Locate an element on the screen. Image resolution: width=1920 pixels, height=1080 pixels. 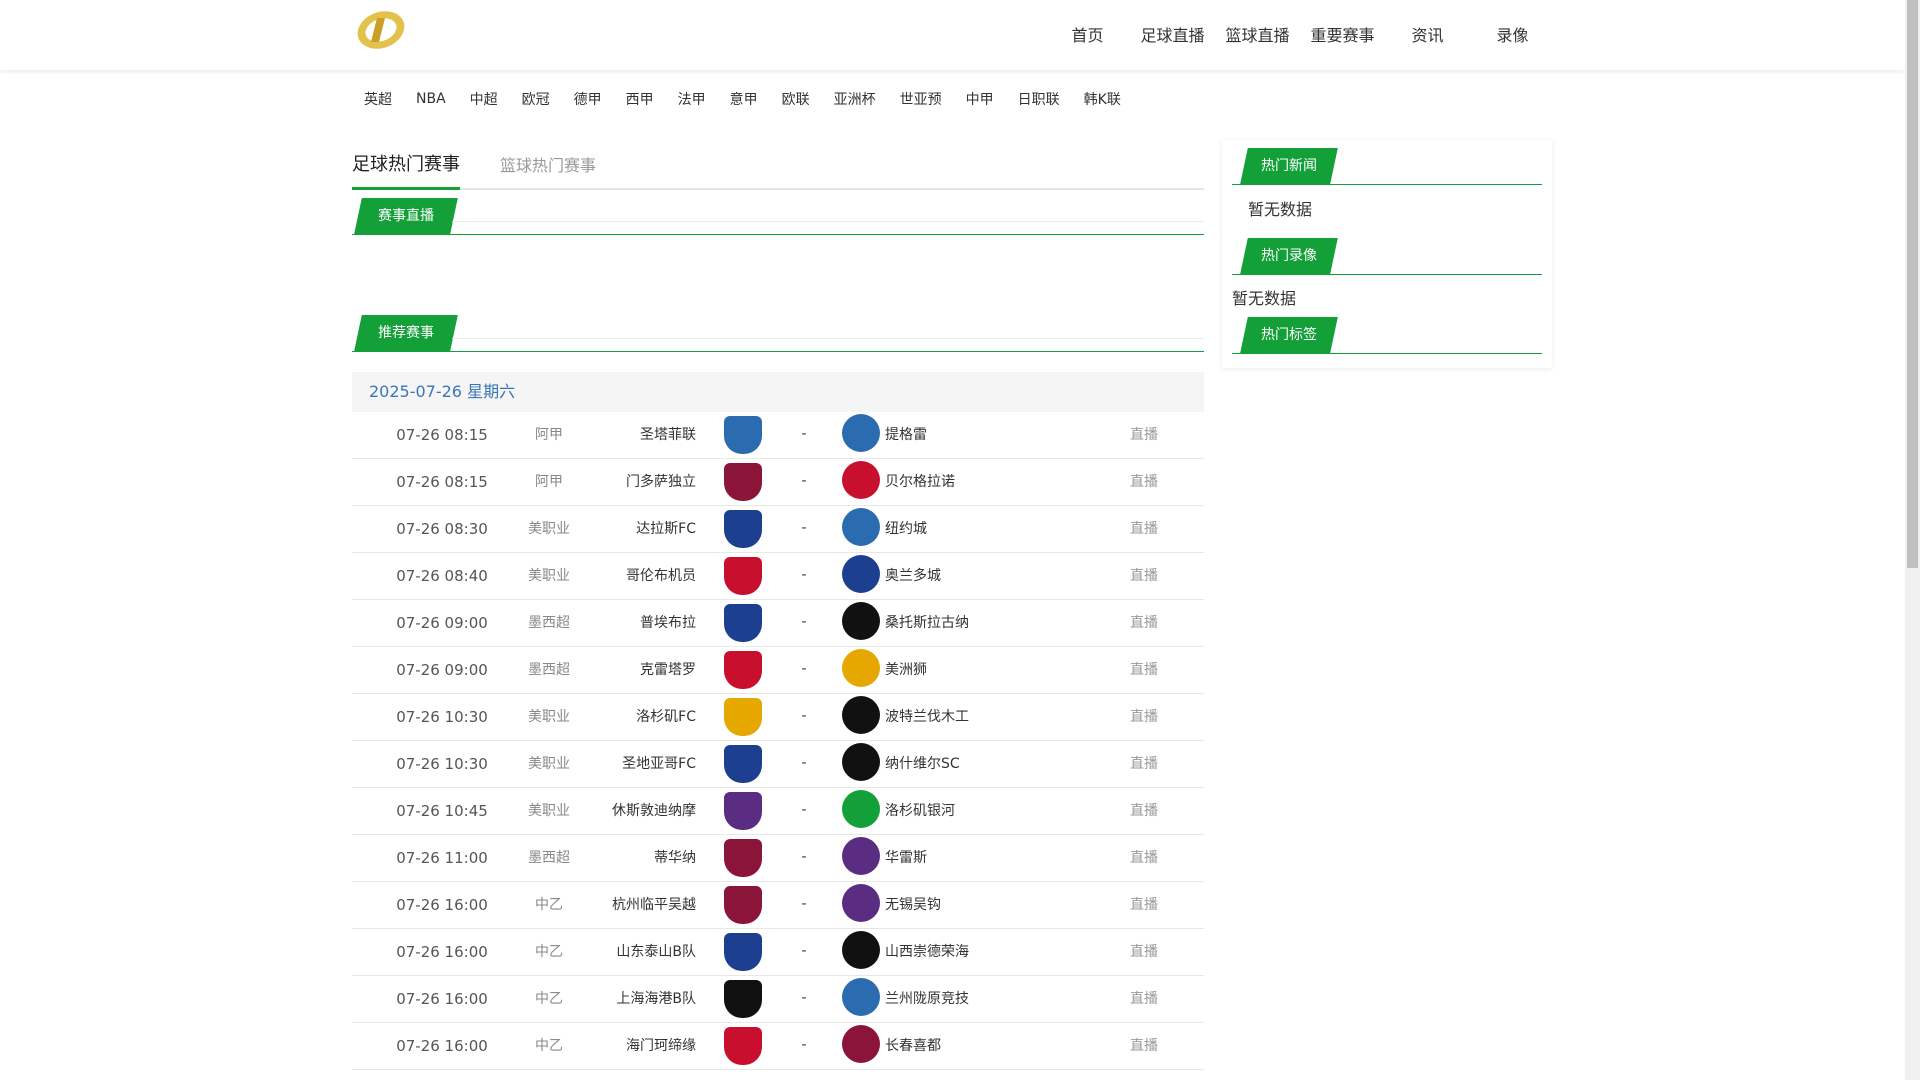
league-link: NBA is located at coordinates (431, 99).